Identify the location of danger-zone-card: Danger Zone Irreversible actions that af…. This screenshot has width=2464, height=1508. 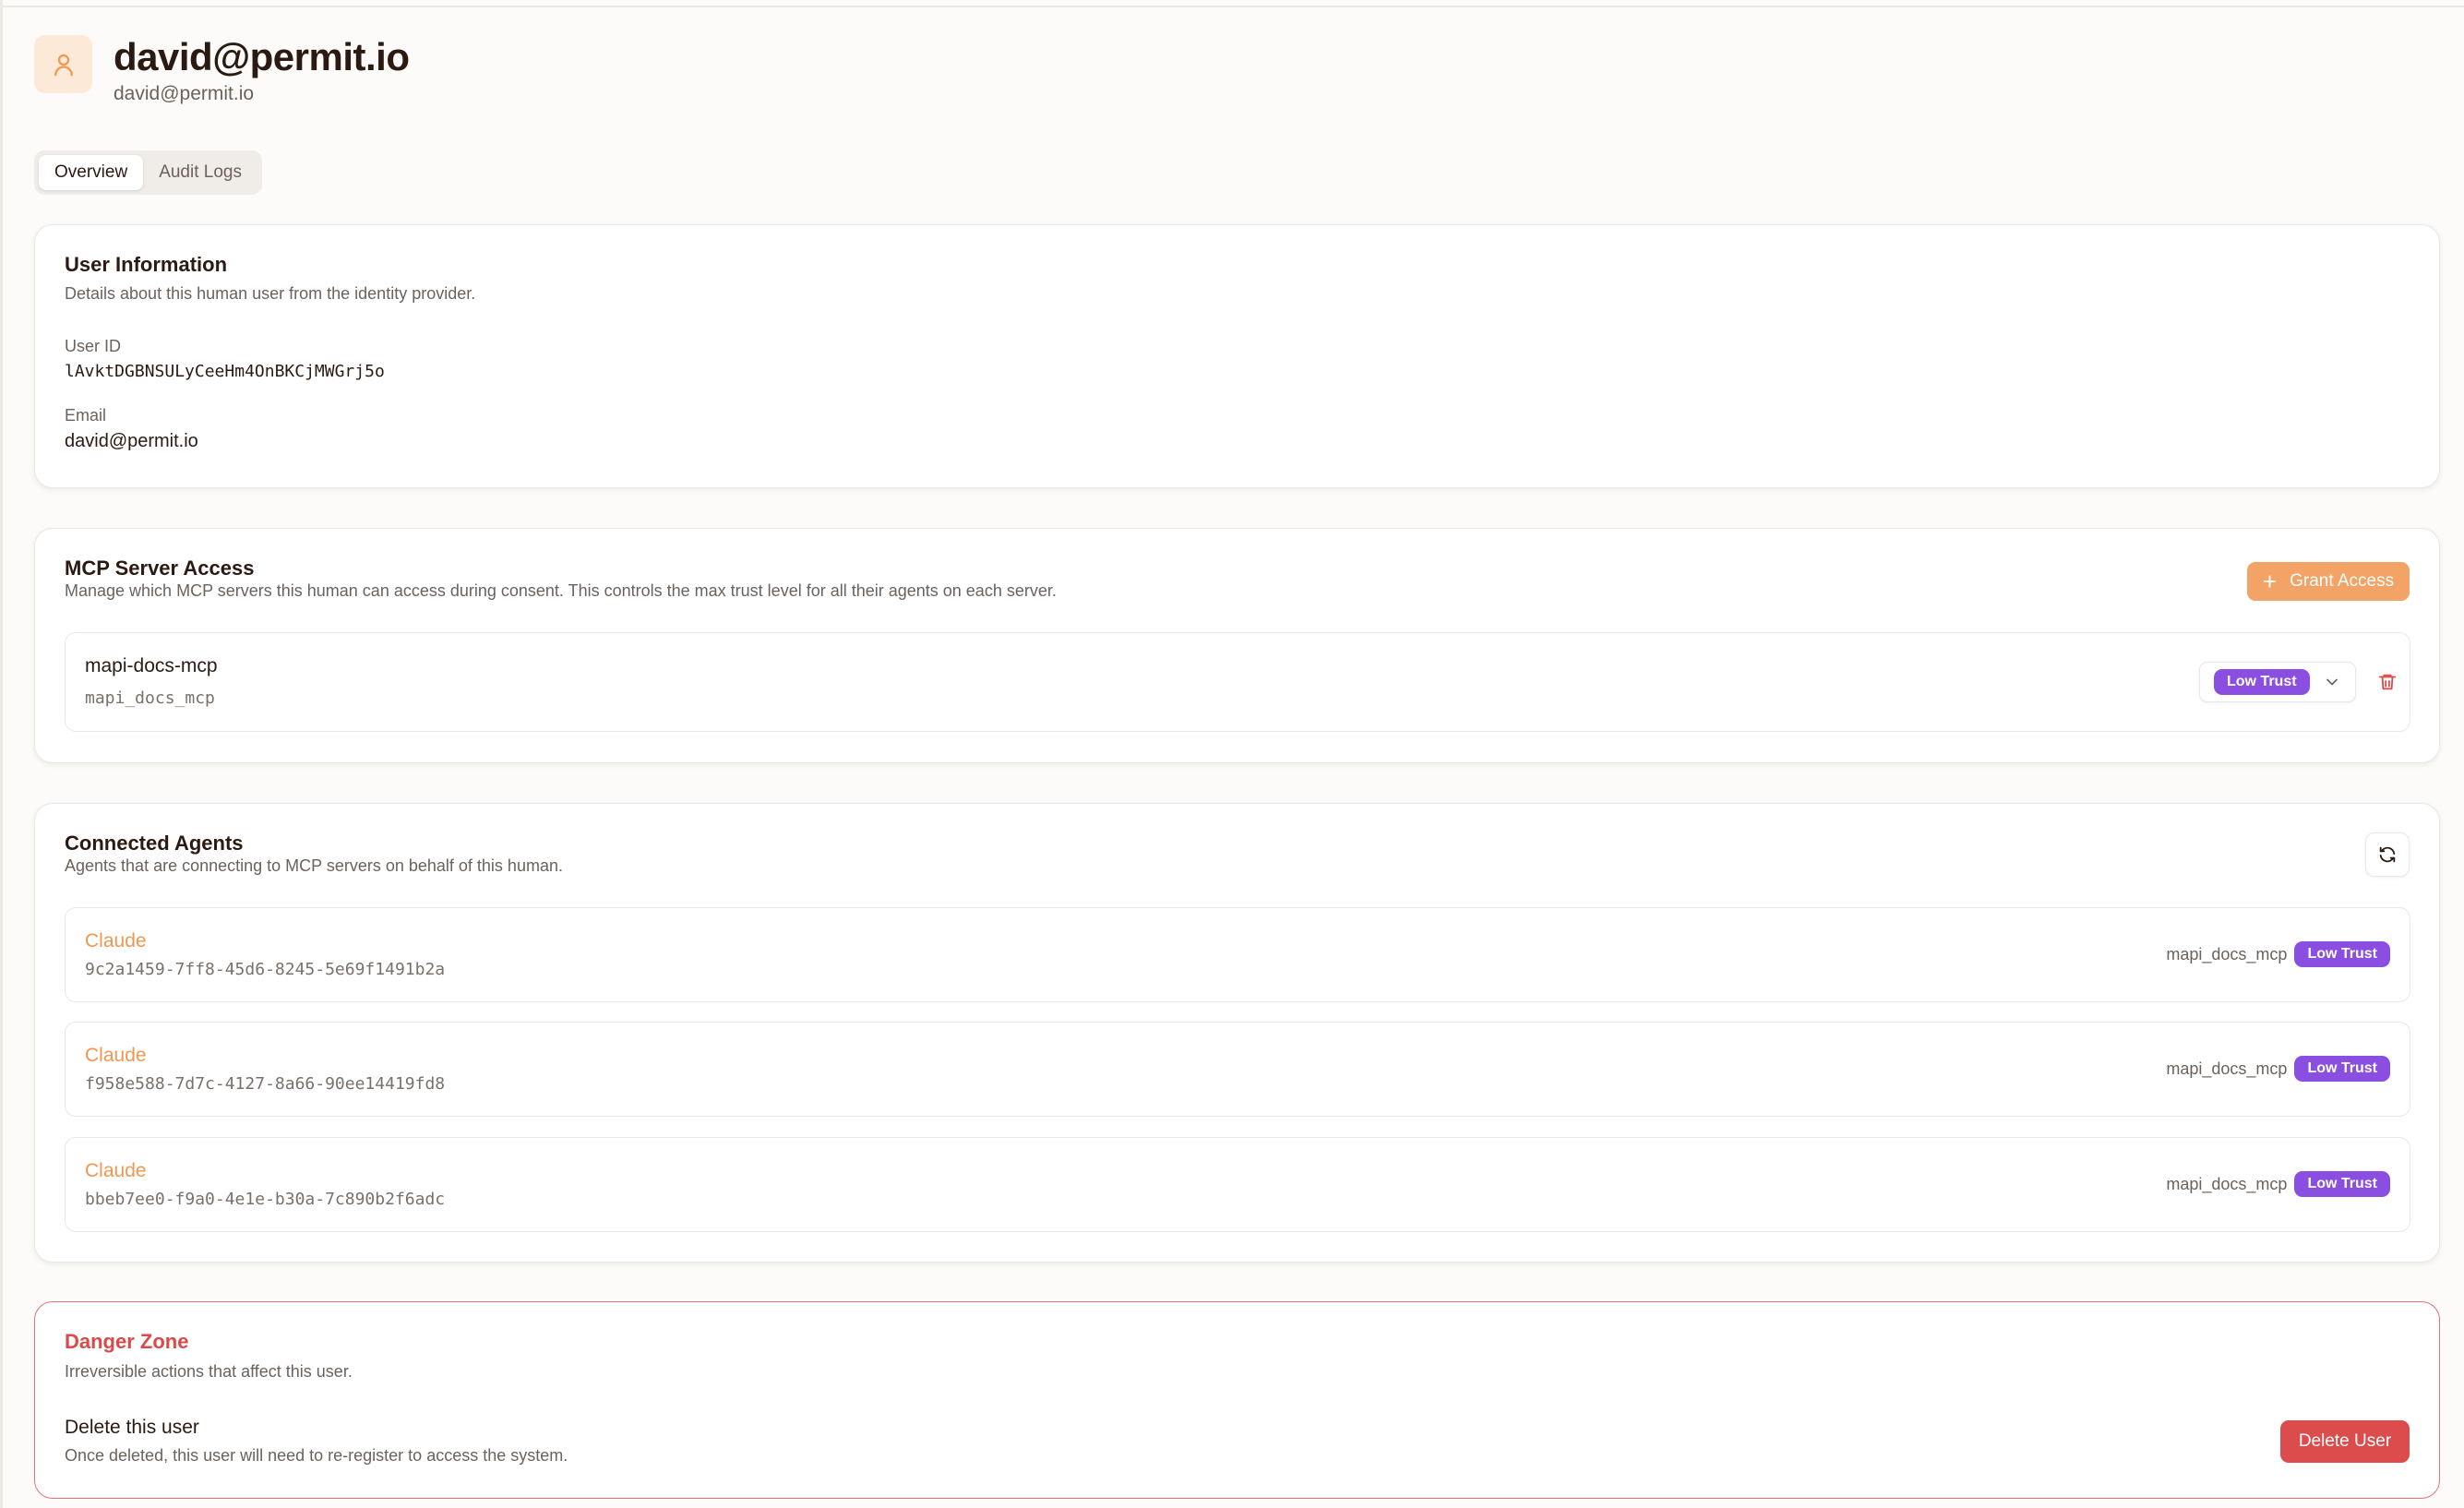
(1237, 1400).